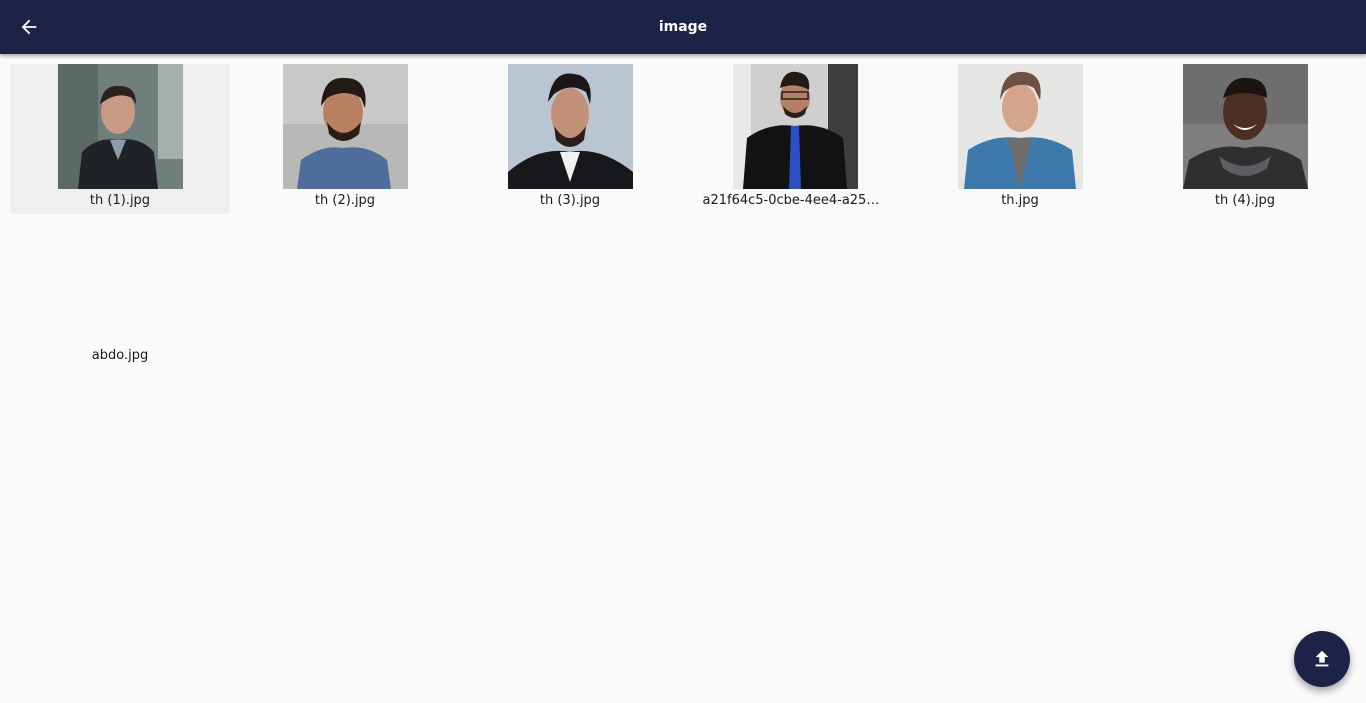  What do you see at coordinates (120, 355) in the screenshot?
I see `file-name: abdo.jpg` at bounding box center [120, 355].